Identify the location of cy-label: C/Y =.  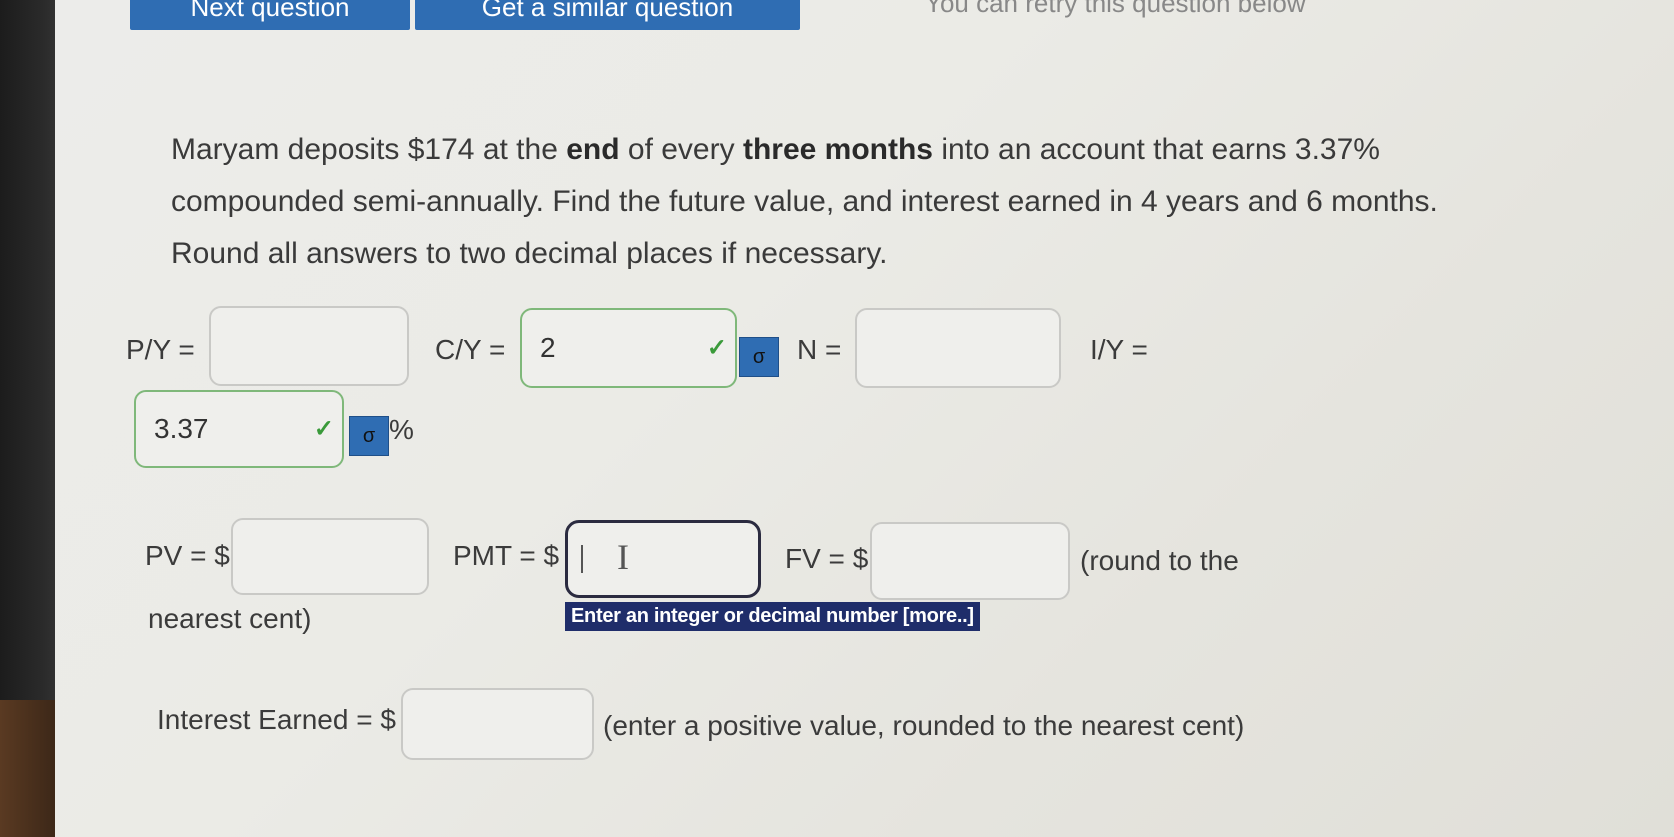
(470, 349).